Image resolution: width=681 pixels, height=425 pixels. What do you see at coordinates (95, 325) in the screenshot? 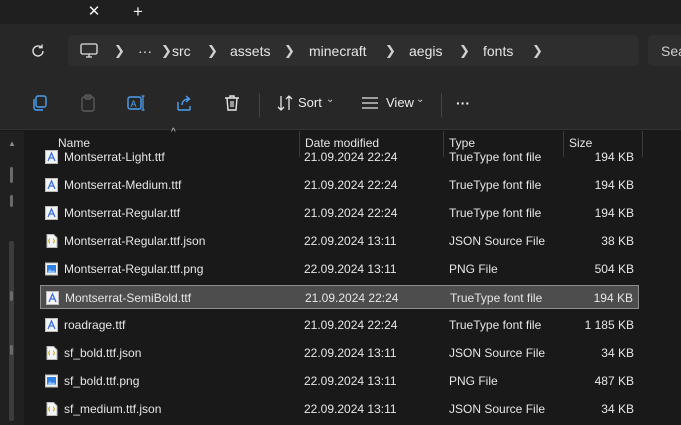
I see `file-name: roadrage.ttf` at bounding box center [95, 325].